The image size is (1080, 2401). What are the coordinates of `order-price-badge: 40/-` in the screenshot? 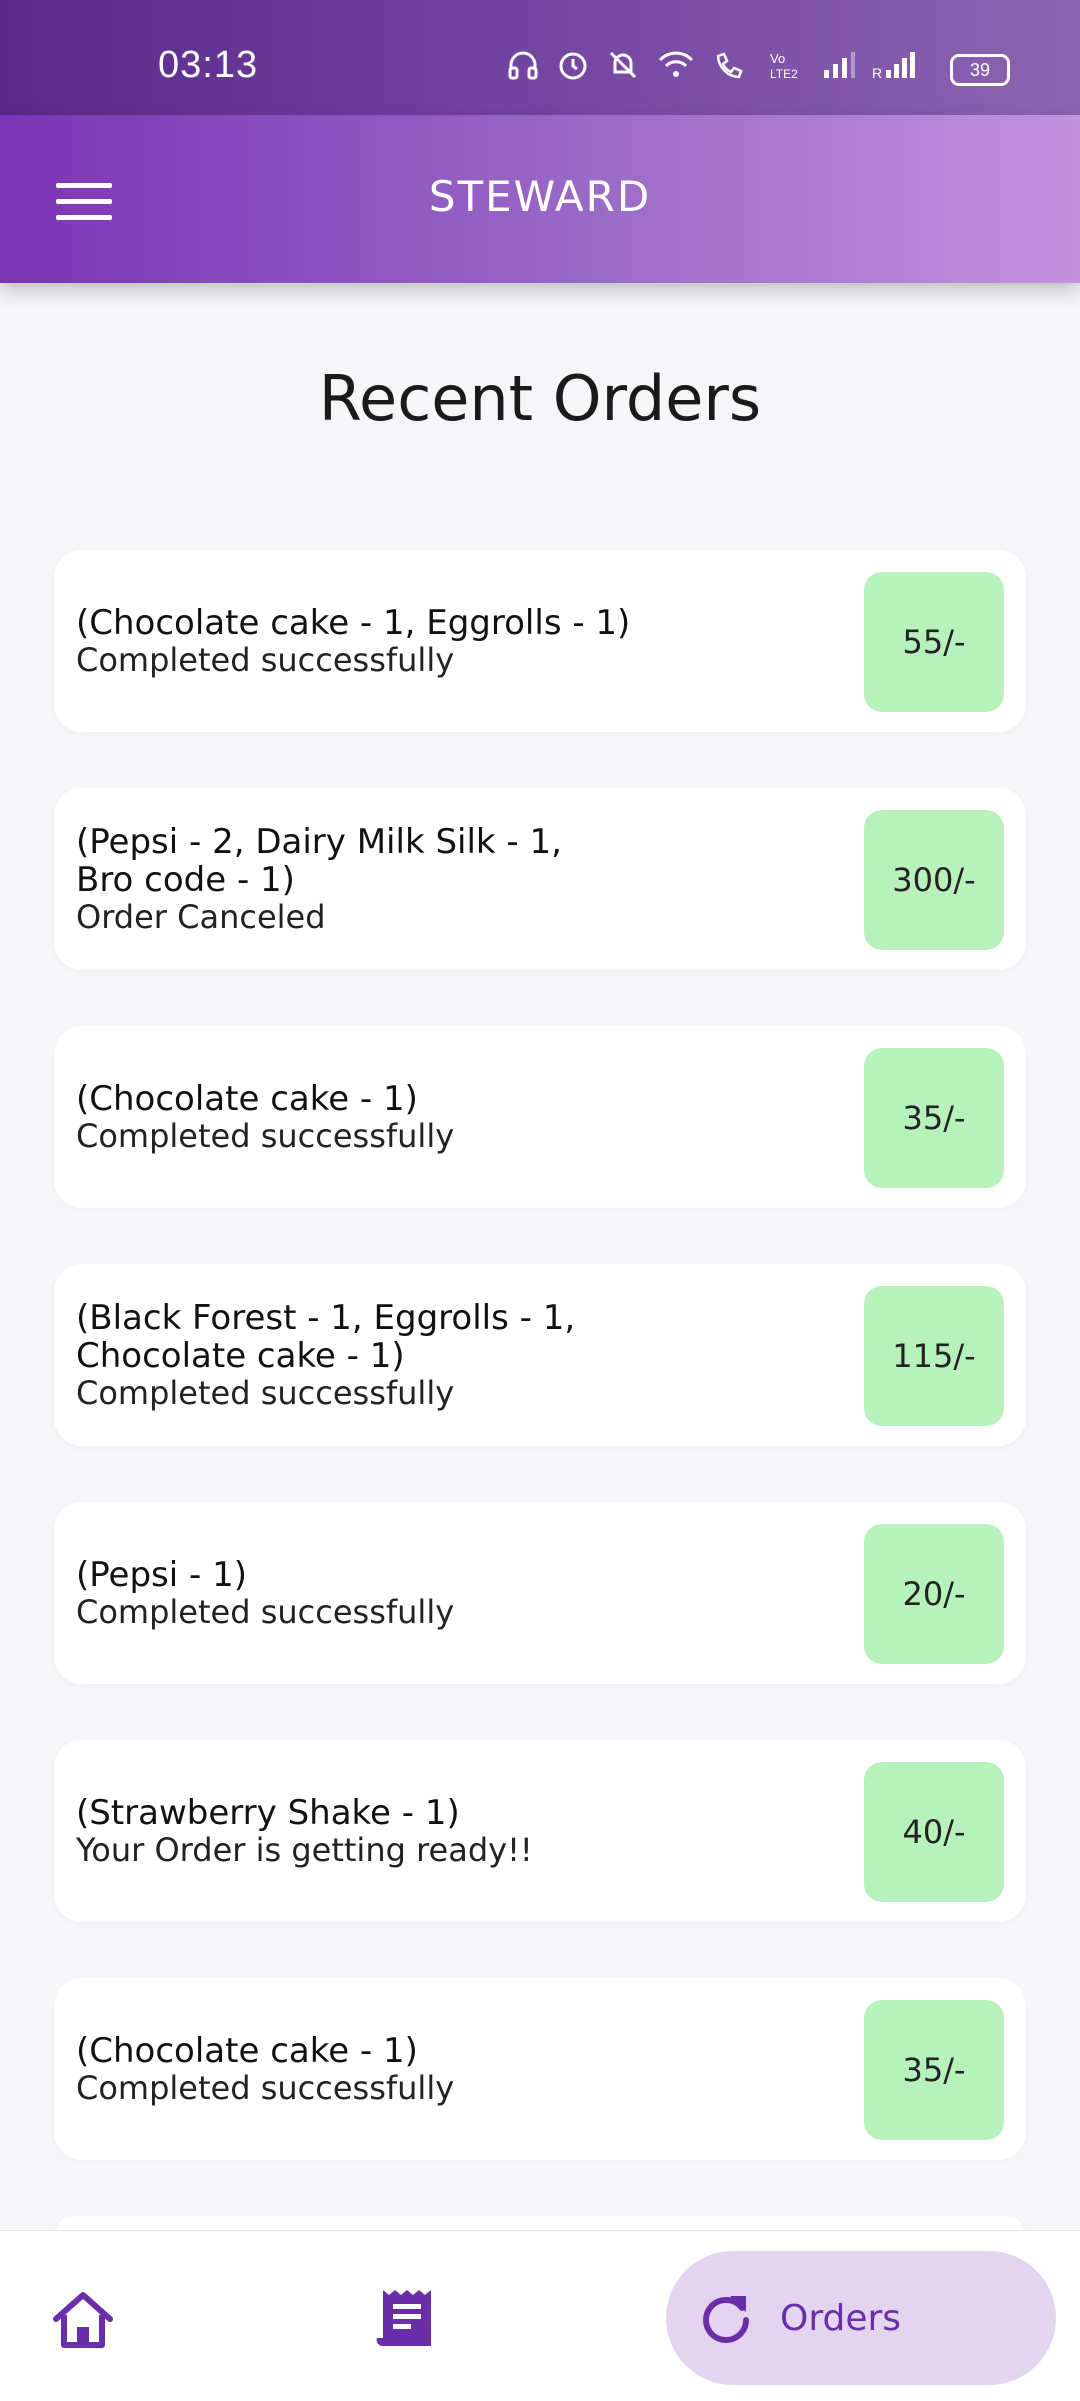 It's located at (934, 1832).